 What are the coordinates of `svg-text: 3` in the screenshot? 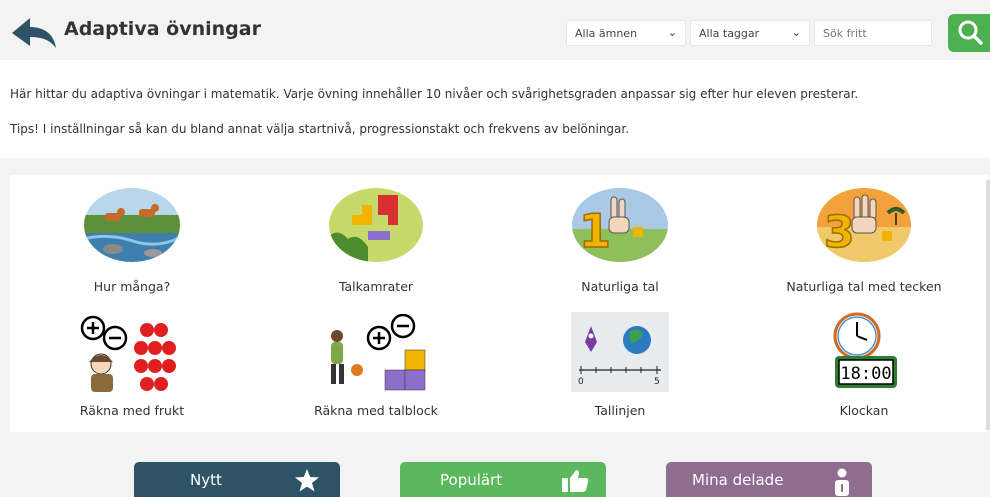 It's located at (839, 232).